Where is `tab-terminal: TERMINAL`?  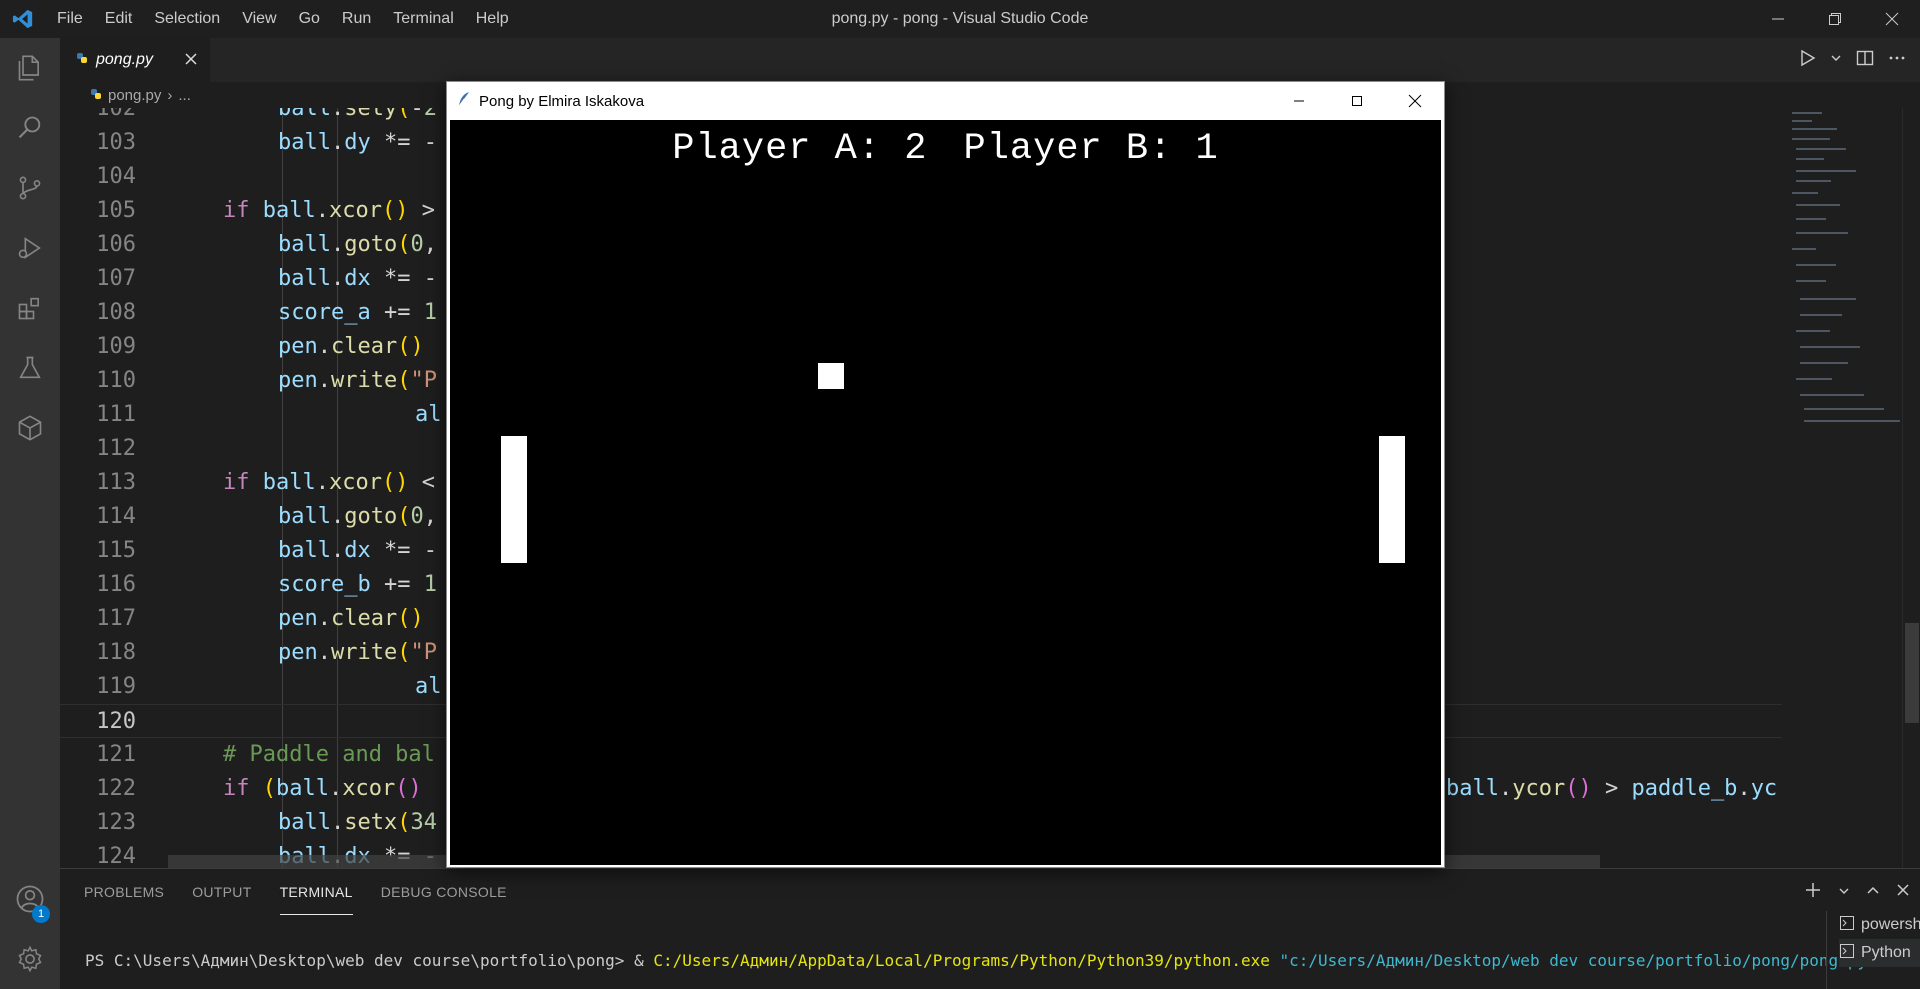
tab-terminal: TERMINAL is located at coordinates (316, 892).